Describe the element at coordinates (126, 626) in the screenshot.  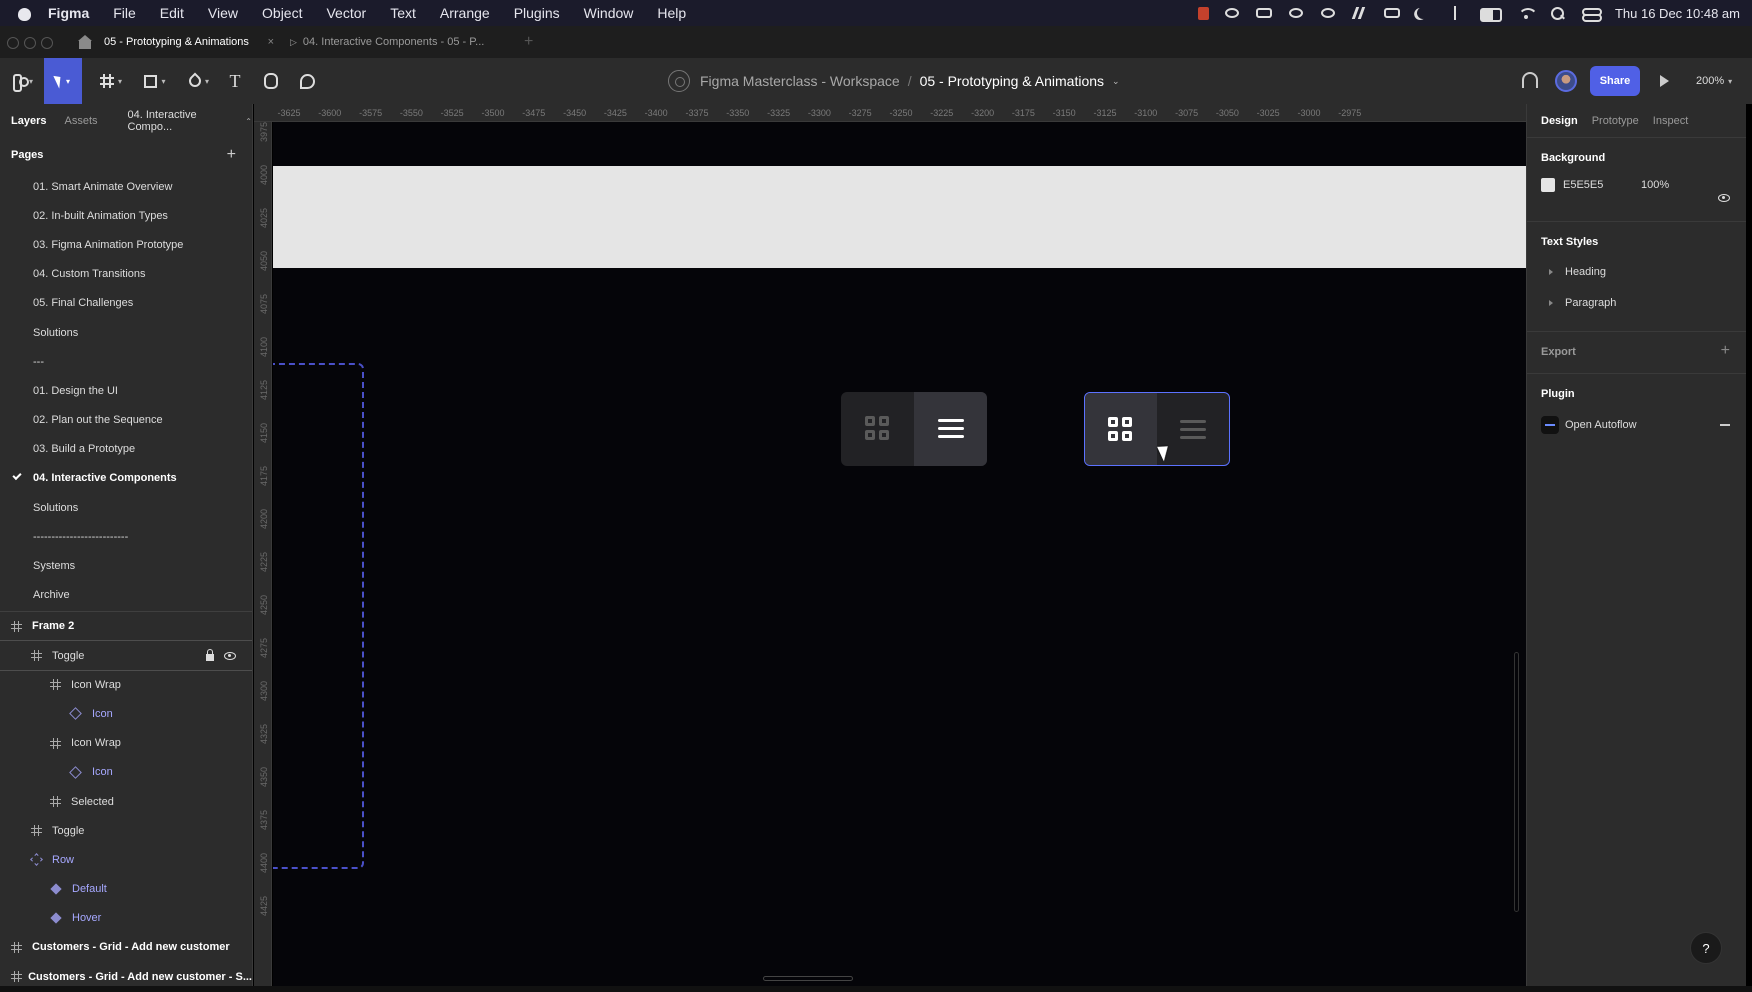
I see `layer-row: Frame 2` at that location.